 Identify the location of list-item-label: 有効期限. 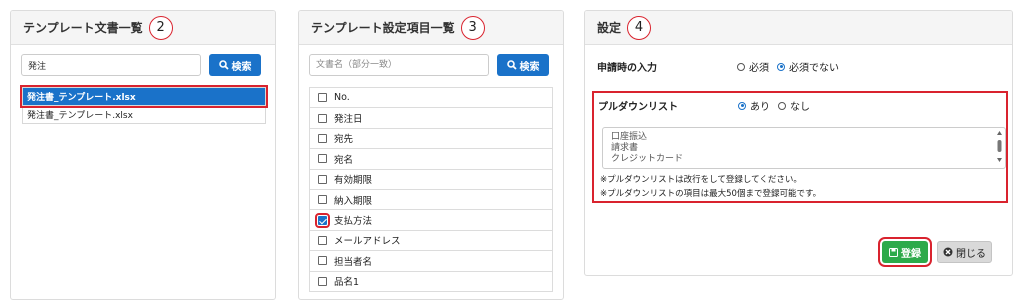
(353, 181).